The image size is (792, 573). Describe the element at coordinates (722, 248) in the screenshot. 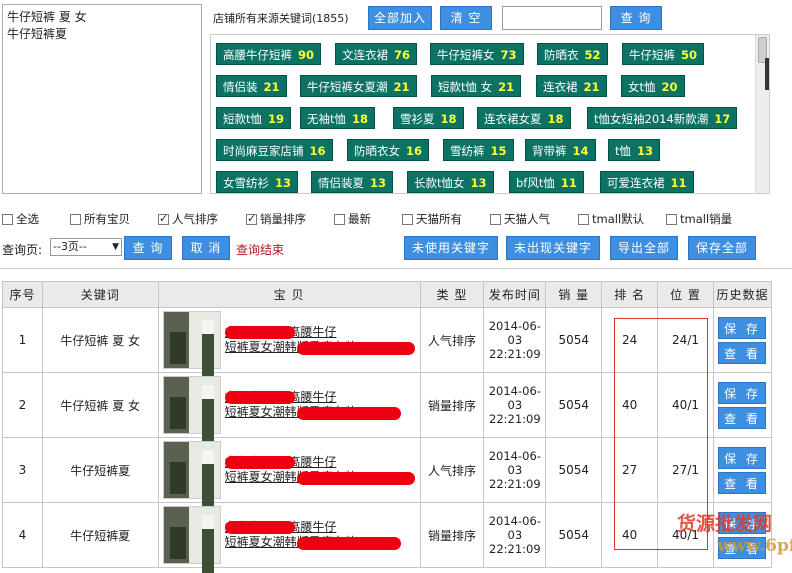

I see `save-all-button: 保存全部` at that location.